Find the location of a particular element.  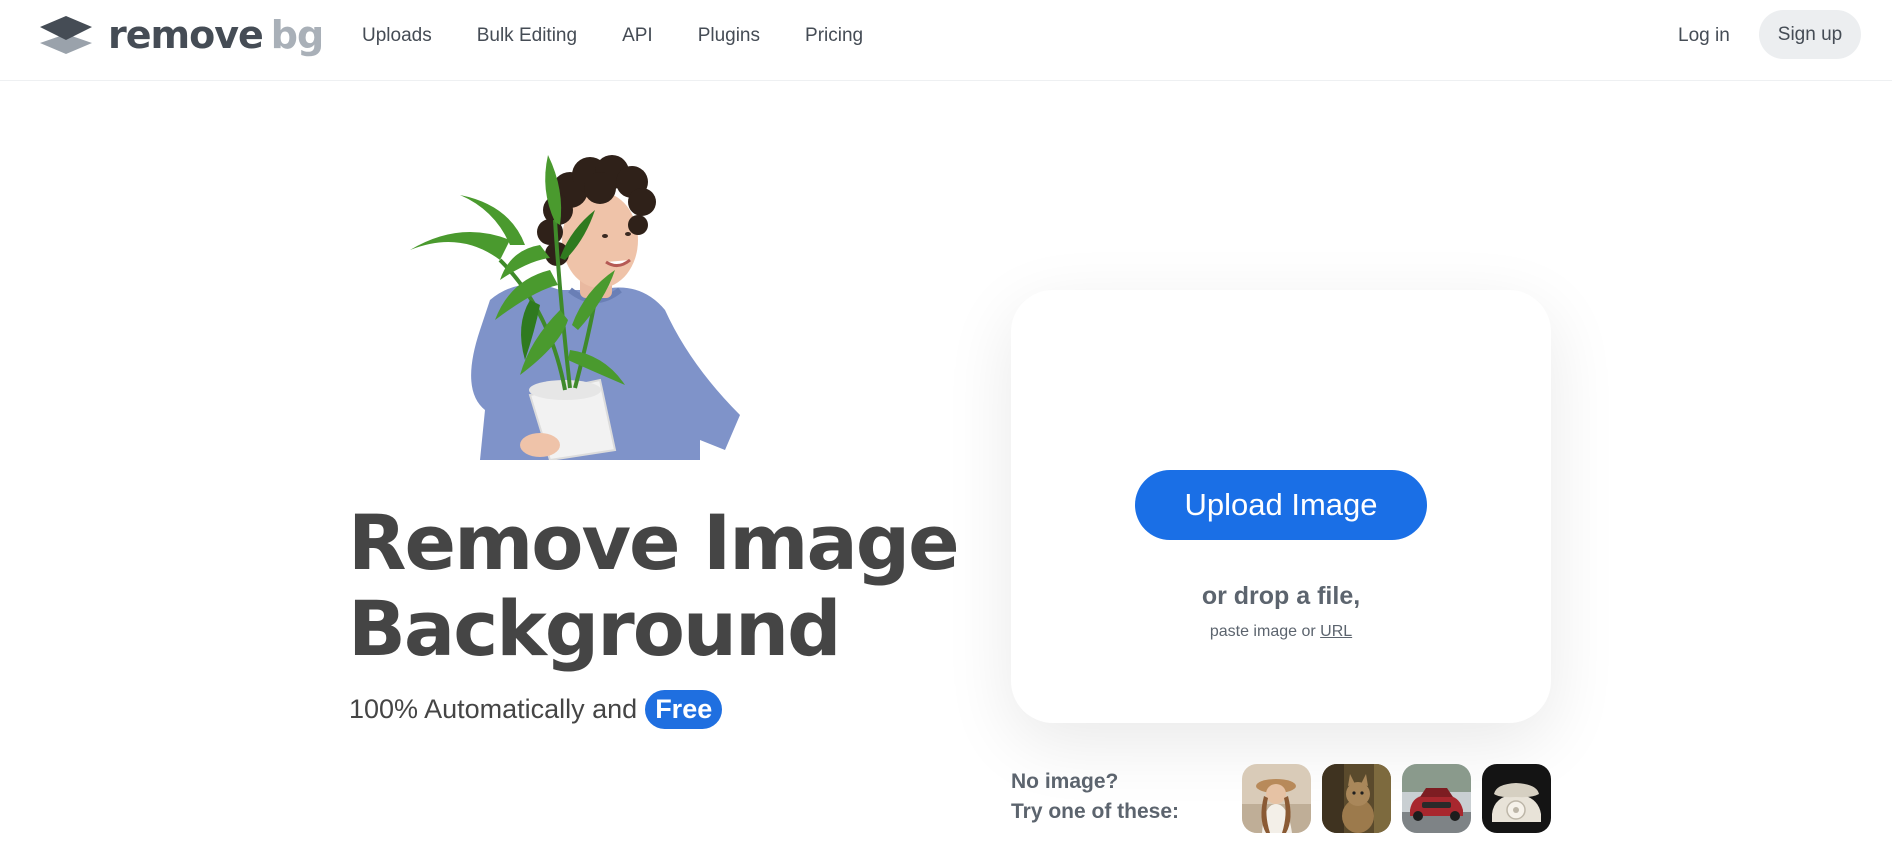

telephone-photo-icon is located at coordinates (1516, 798).